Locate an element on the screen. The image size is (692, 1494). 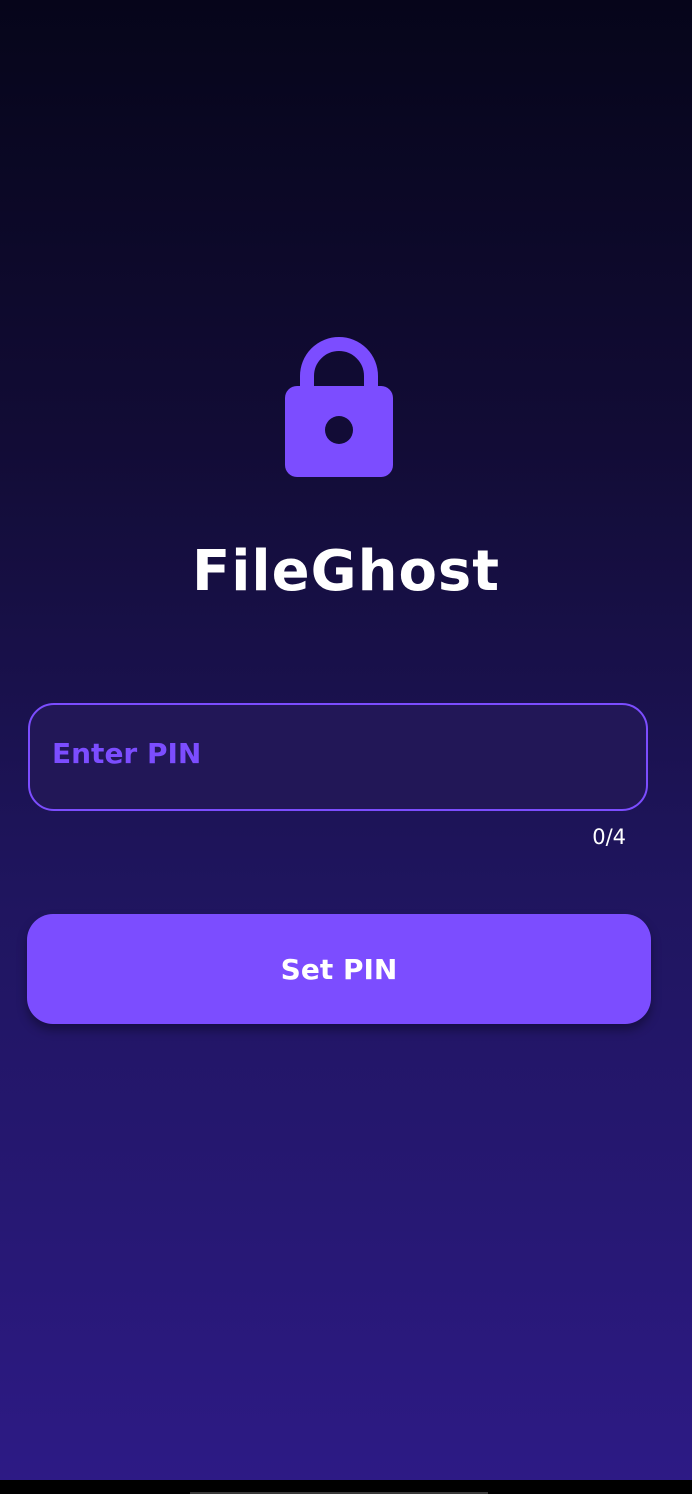
pin-input is located at coordinates (337, 757).